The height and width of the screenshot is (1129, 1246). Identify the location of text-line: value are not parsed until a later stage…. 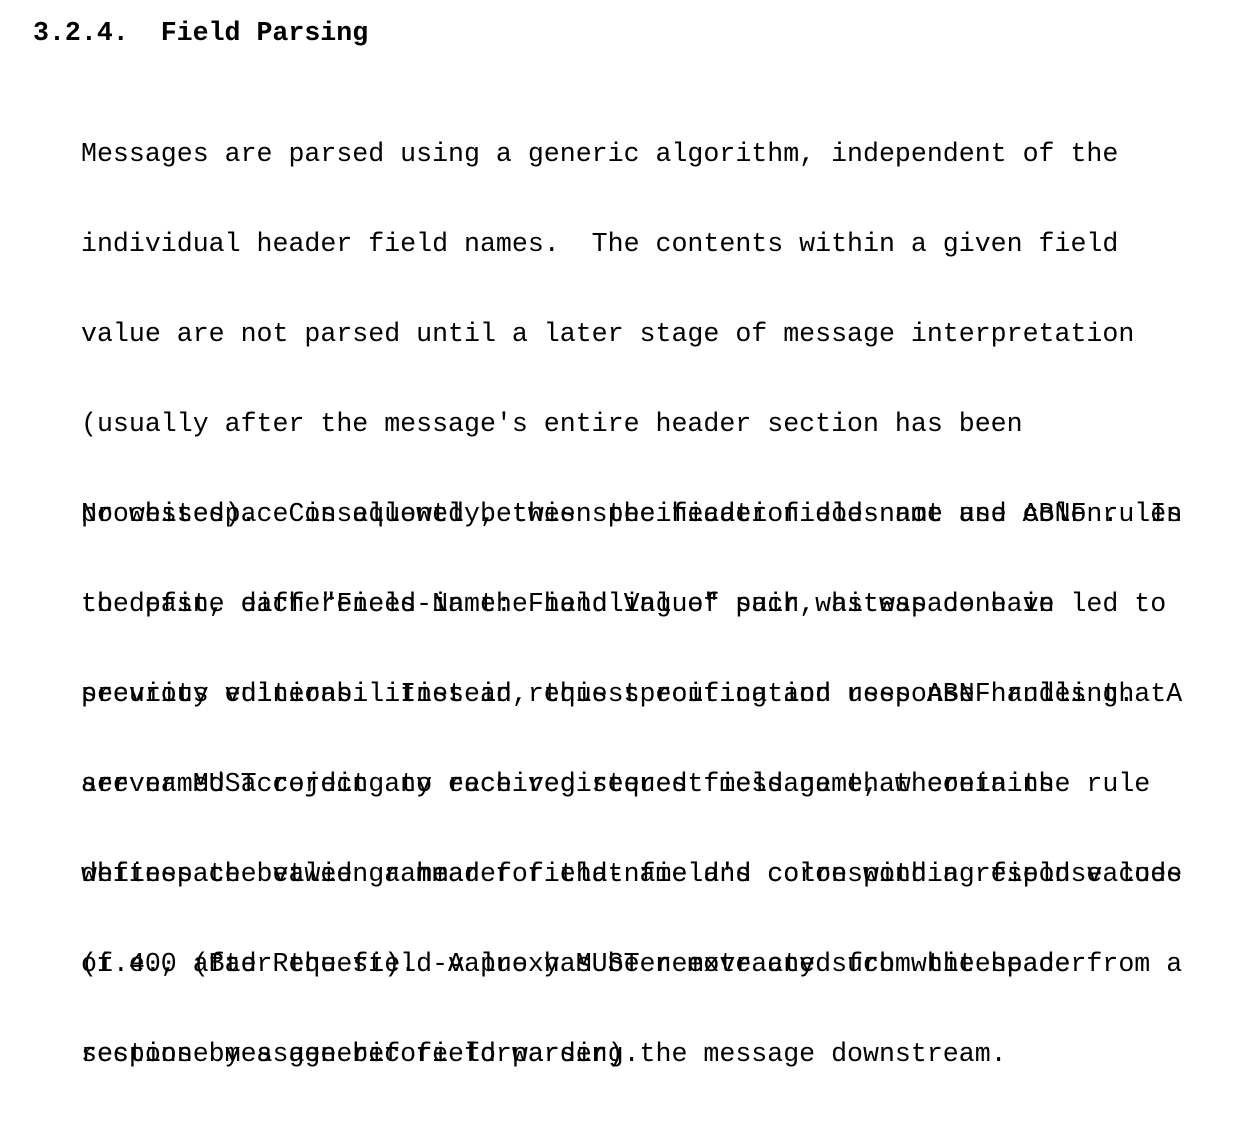
(608, 334).